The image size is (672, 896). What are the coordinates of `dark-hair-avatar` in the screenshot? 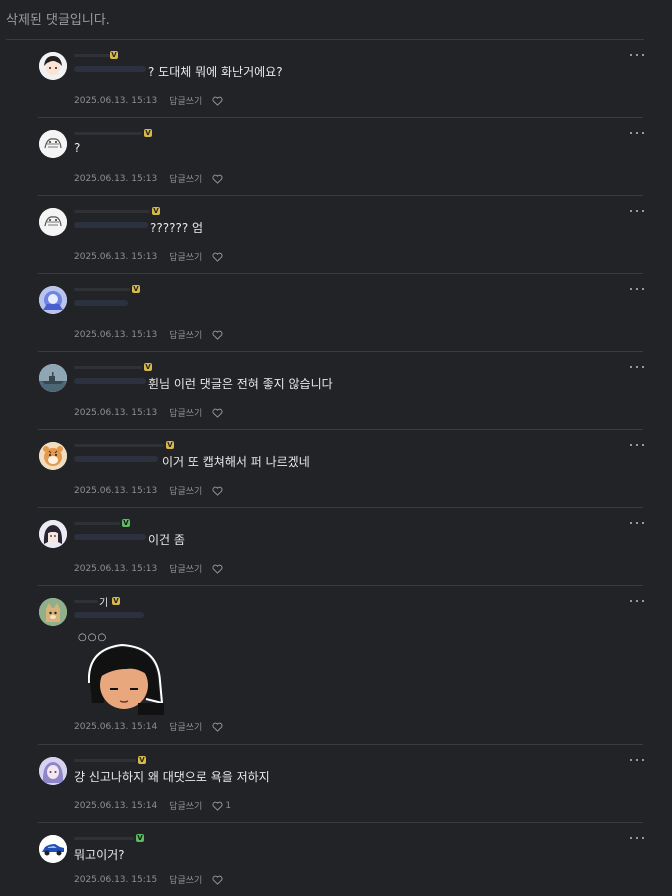 It's located at (53, 534).